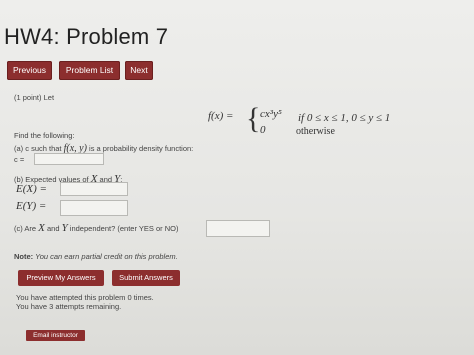  Describe the element at coordinates (139, 70) in the screenshot. I see `next-button: Next` at that location.